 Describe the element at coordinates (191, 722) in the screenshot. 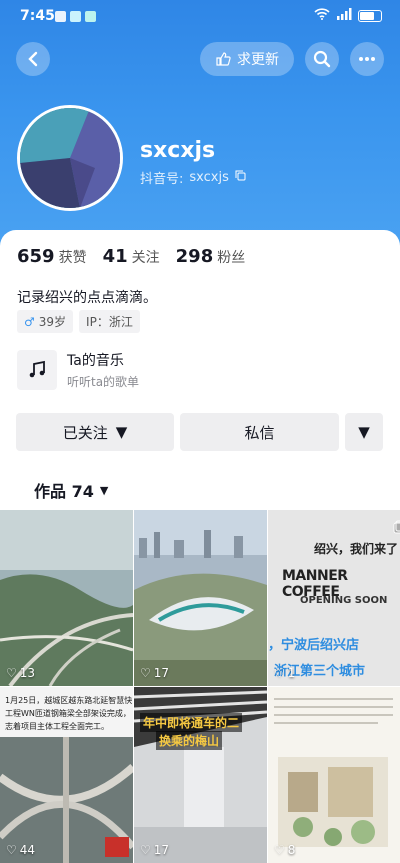

I see `video-caption: 年中即将通车的二` at that location.